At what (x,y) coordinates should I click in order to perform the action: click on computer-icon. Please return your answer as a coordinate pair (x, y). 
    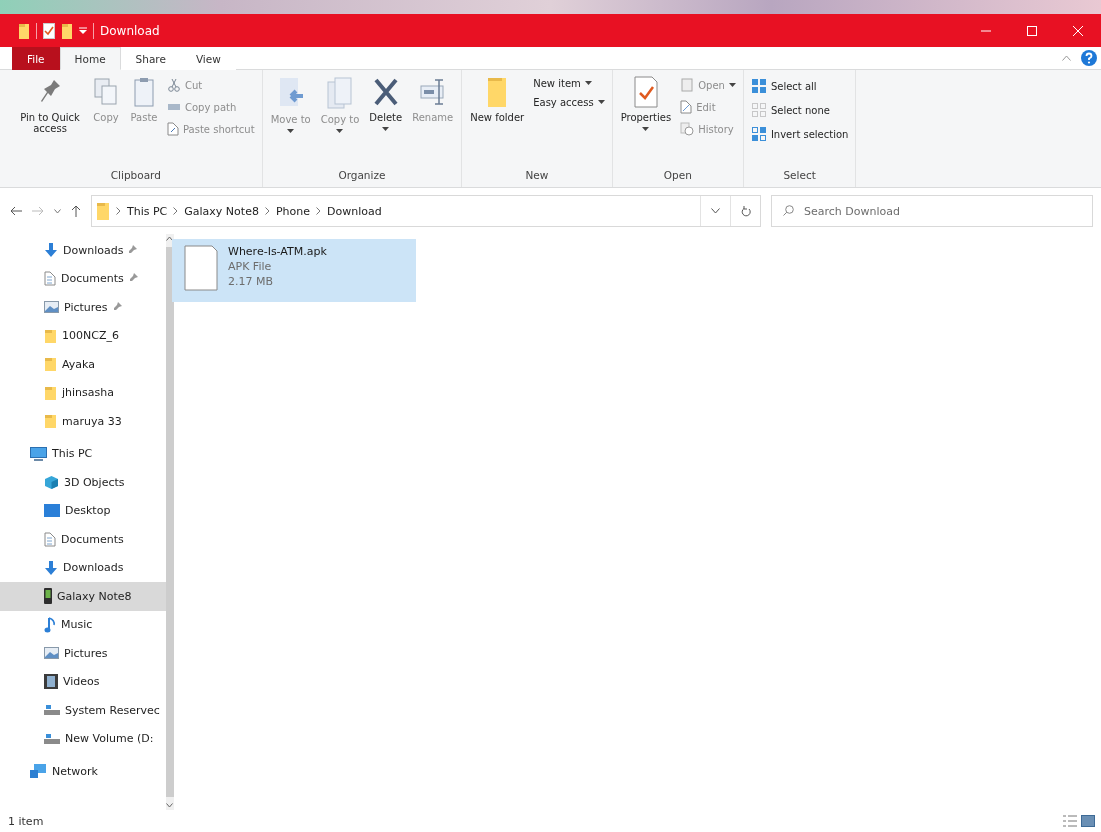
    Looking at the image, I should click on (38, 453).